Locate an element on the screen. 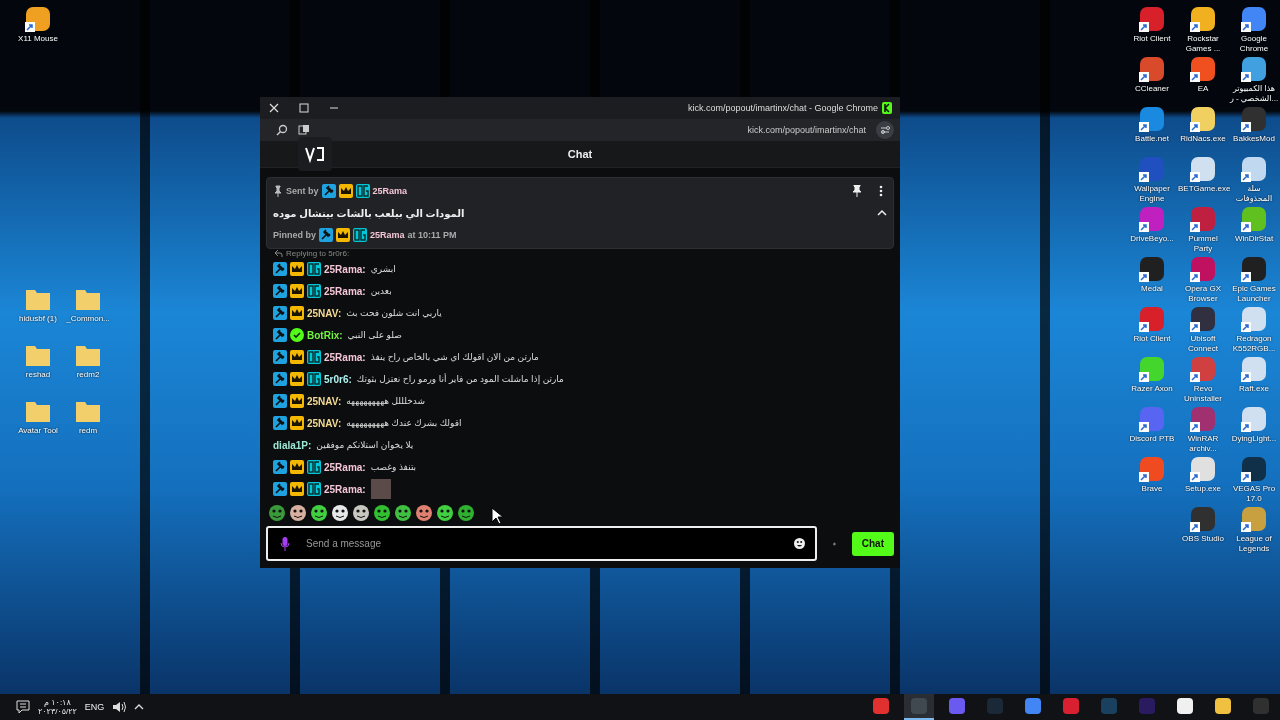 The image size is (1280, 720). desktop-shortcut: Pummel Party is located at coordinates (1203, 229).